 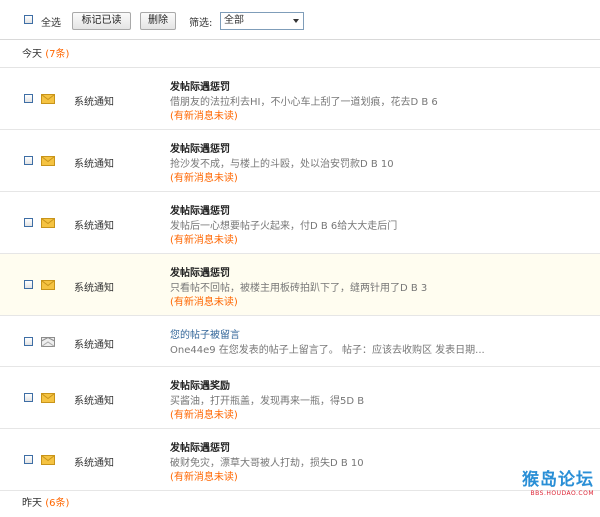 I want to click on section-today-count: (7条), so click(x=57, y=54).